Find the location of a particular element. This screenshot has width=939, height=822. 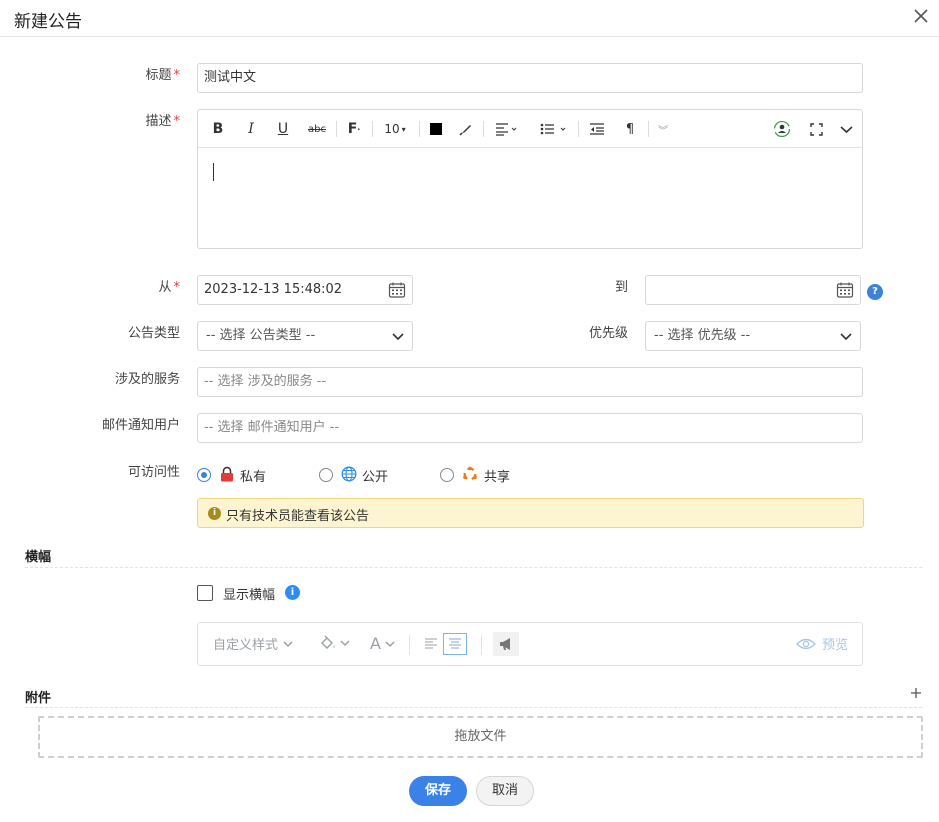

fill-color-dropdown is located at coordinates (335, 643).